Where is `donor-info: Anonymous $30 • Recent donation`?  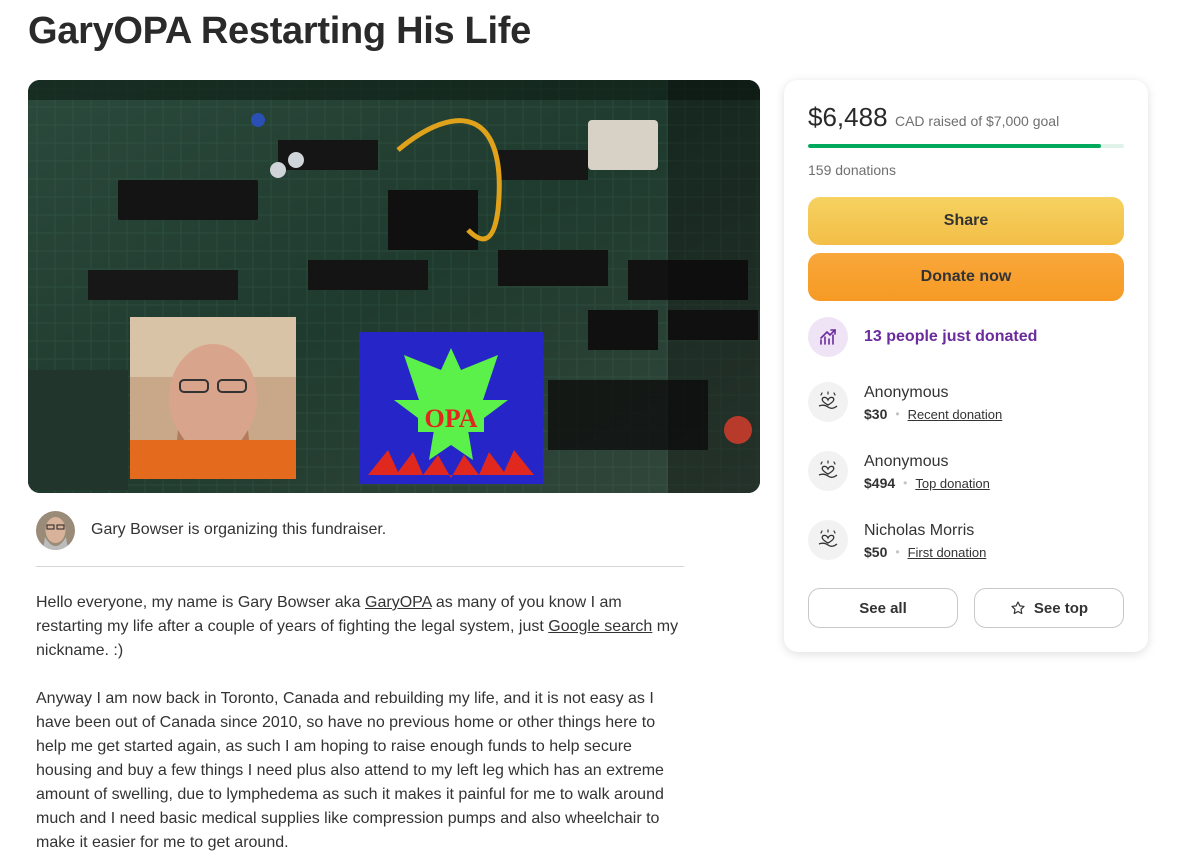
donor-info: Anonymous $30 • Recent donation is located at coordinates (933, 402).